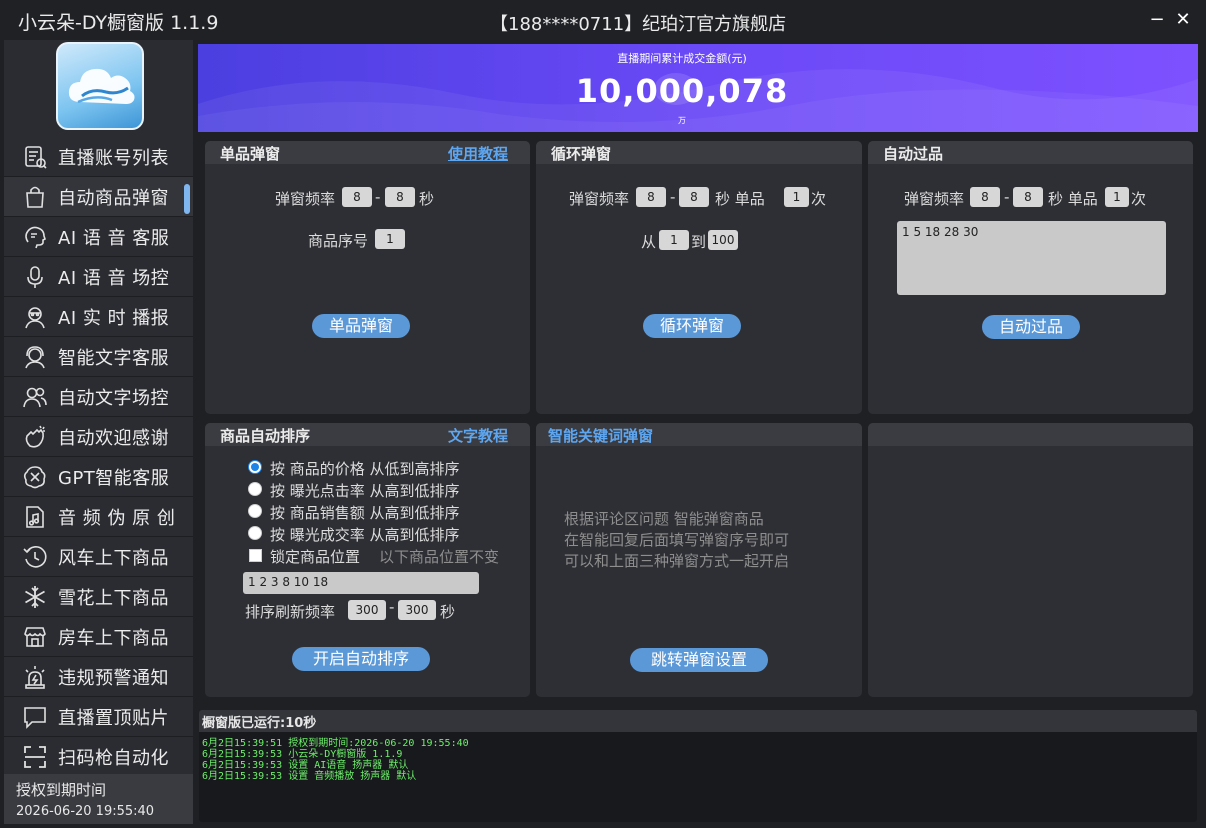 The image size is (1206, 828). I want to click on sidebar-item-snowflake-products: 雪花上下商品, so click(98, 597).